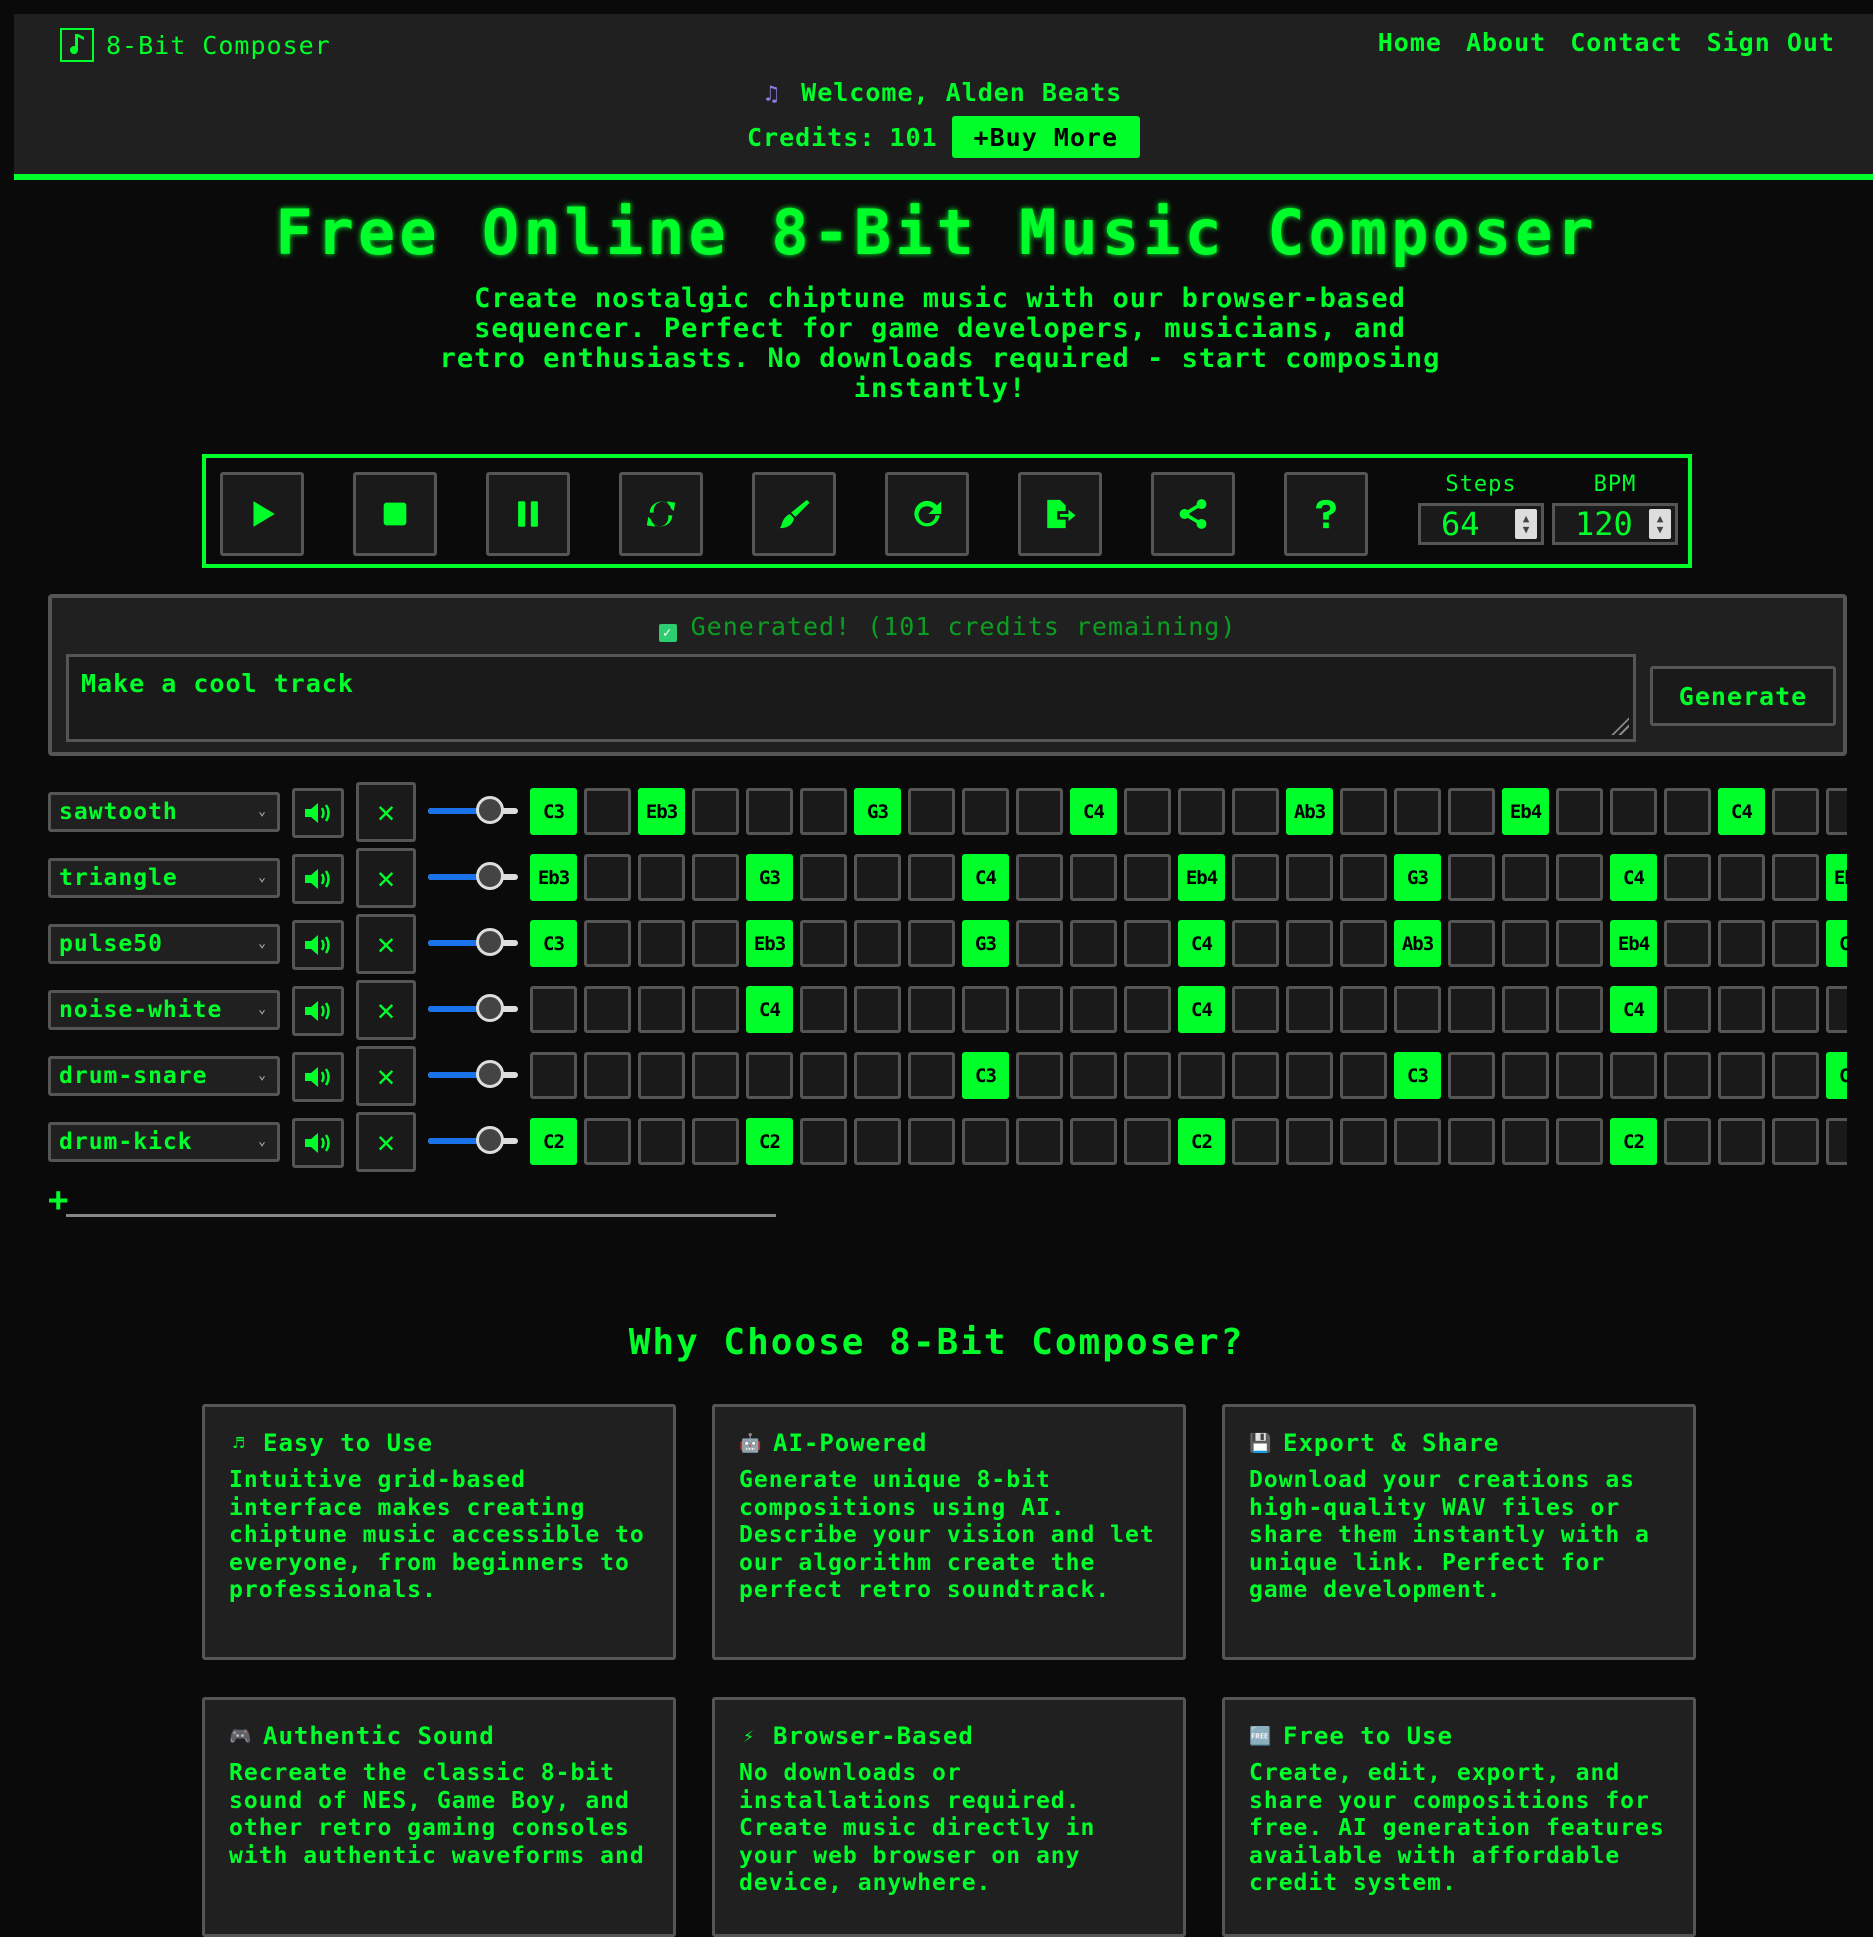  I want to click on loop-button, so click(661, 514).